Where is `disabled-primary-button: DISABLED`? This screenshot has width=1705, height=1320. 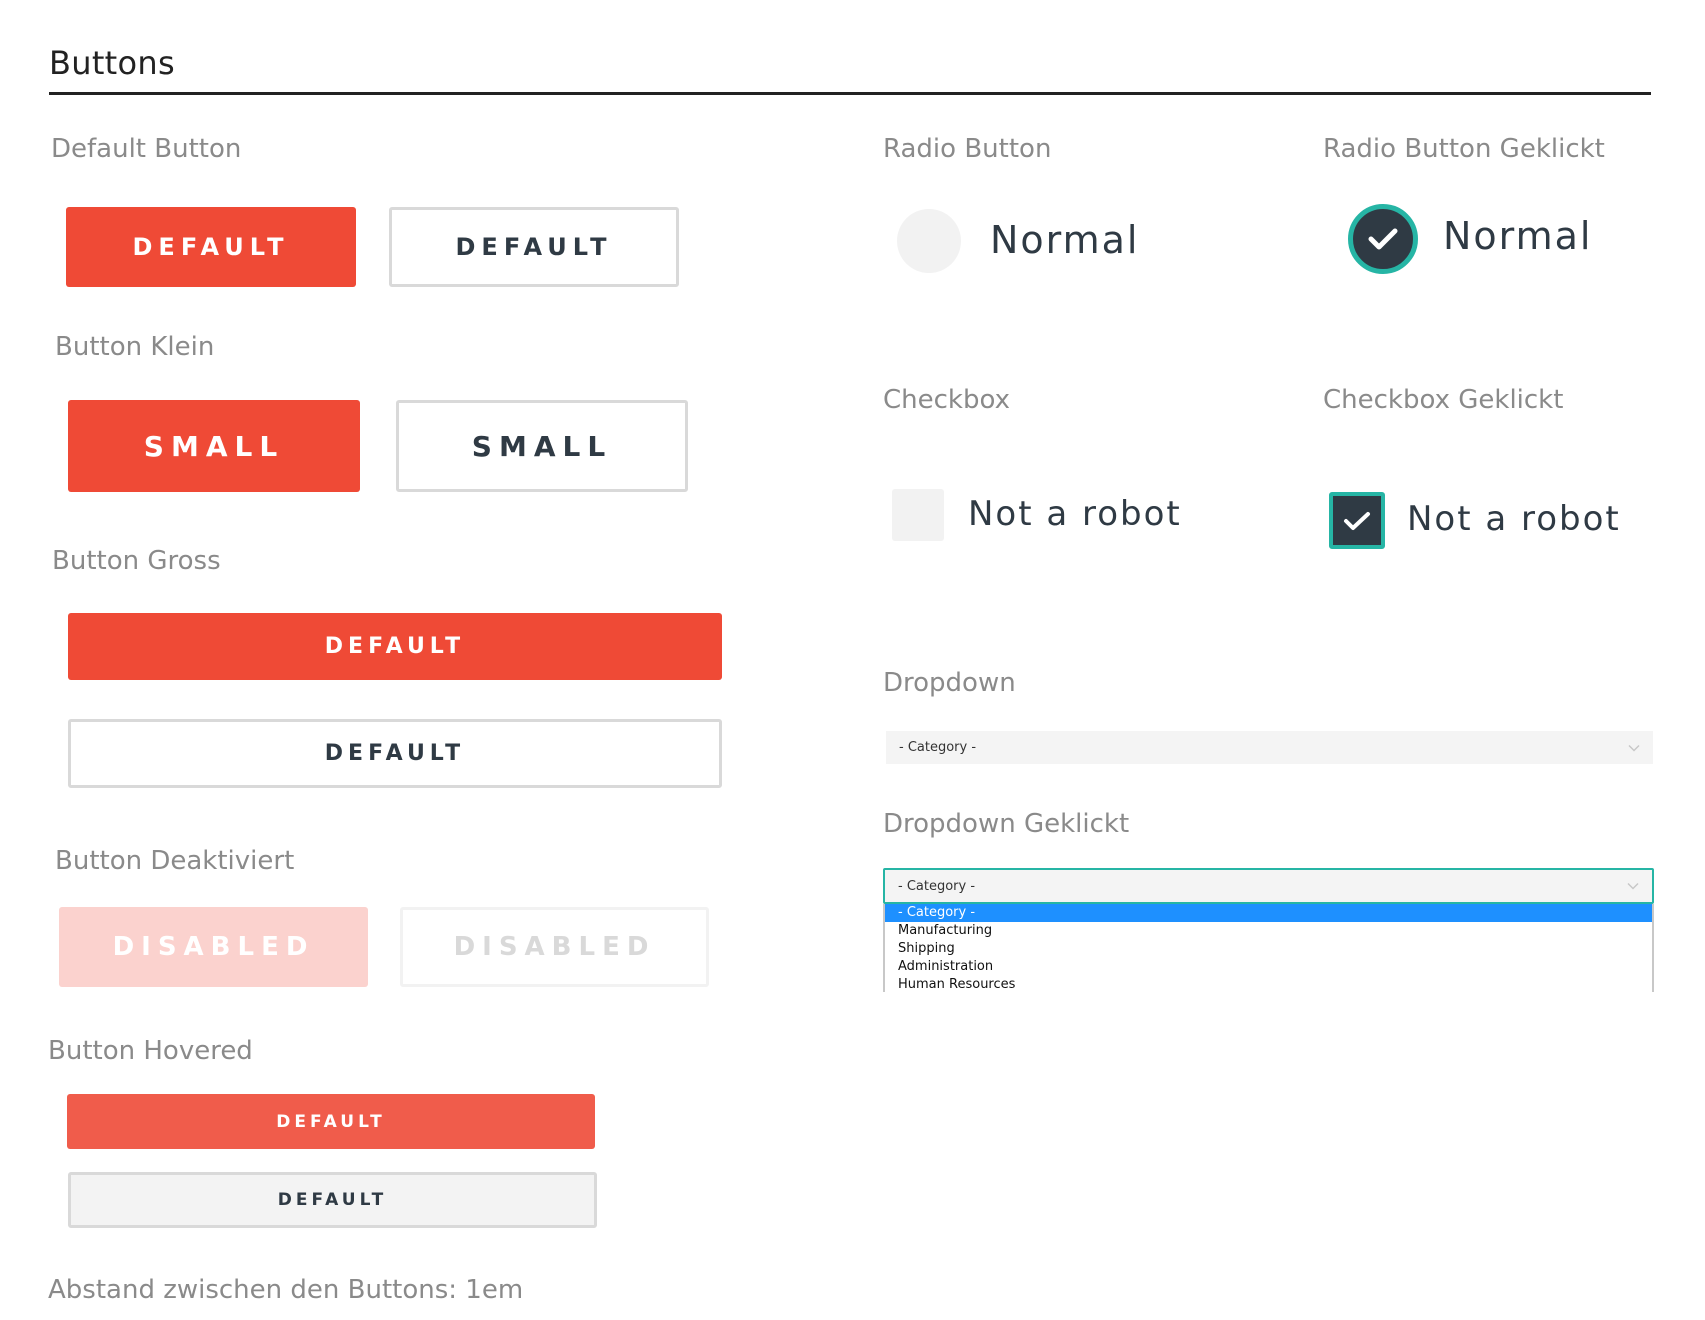 disabled-primary-button: DISABLED is located at coordinates (213, 947).